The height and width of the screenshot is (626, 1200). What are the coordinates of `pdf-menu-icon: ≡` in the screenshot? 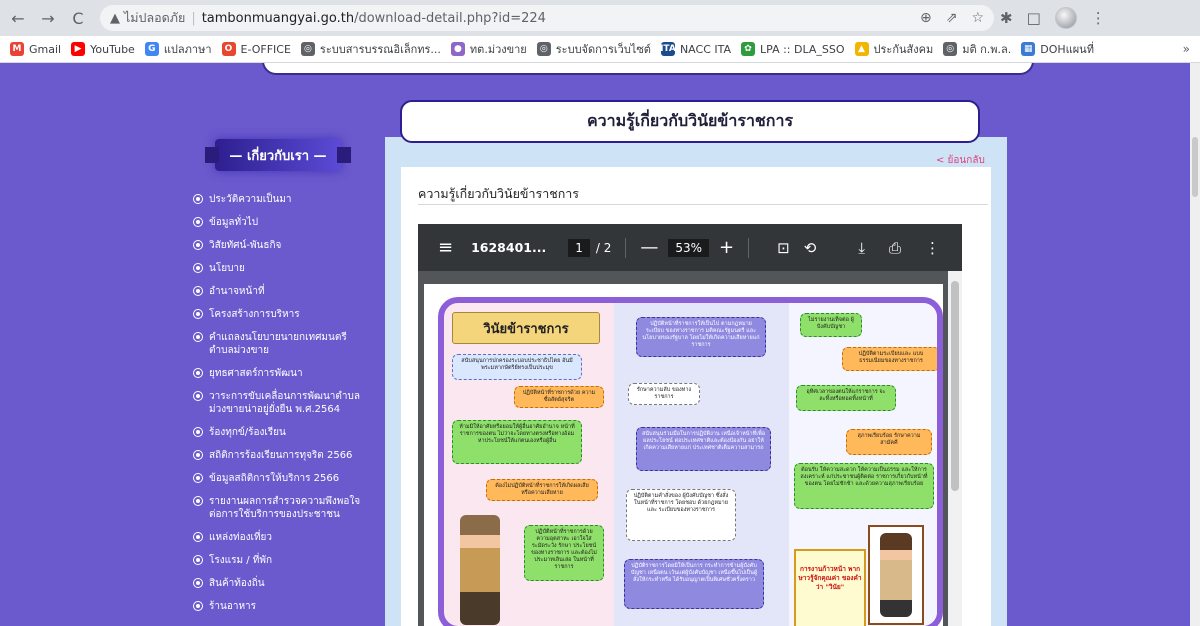 It's located at (445, 247).